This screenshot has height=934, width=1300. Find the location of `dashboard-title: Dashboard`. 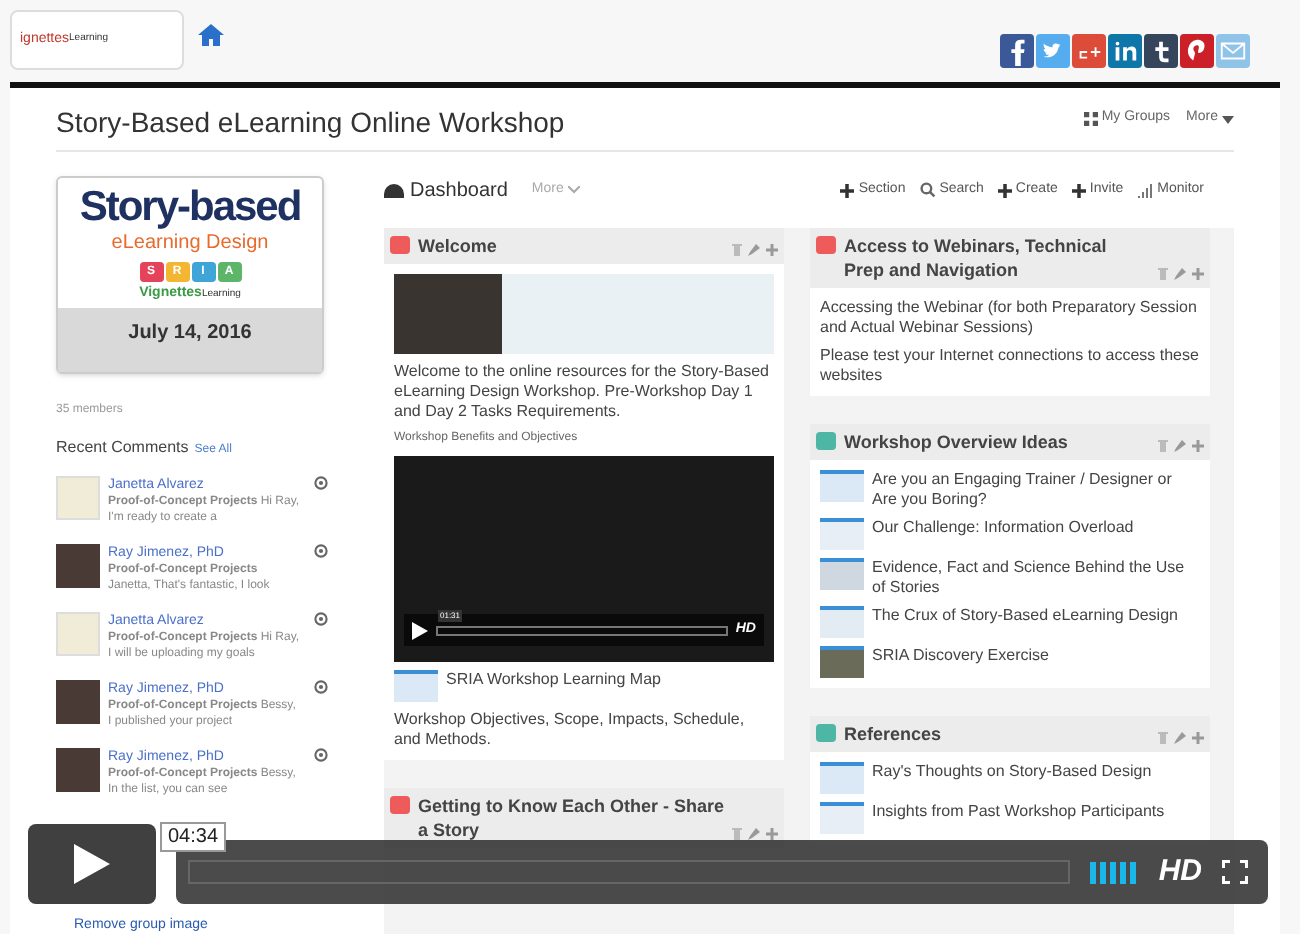

dashboard-title: Dashboard is located at coordinates (459, 191).